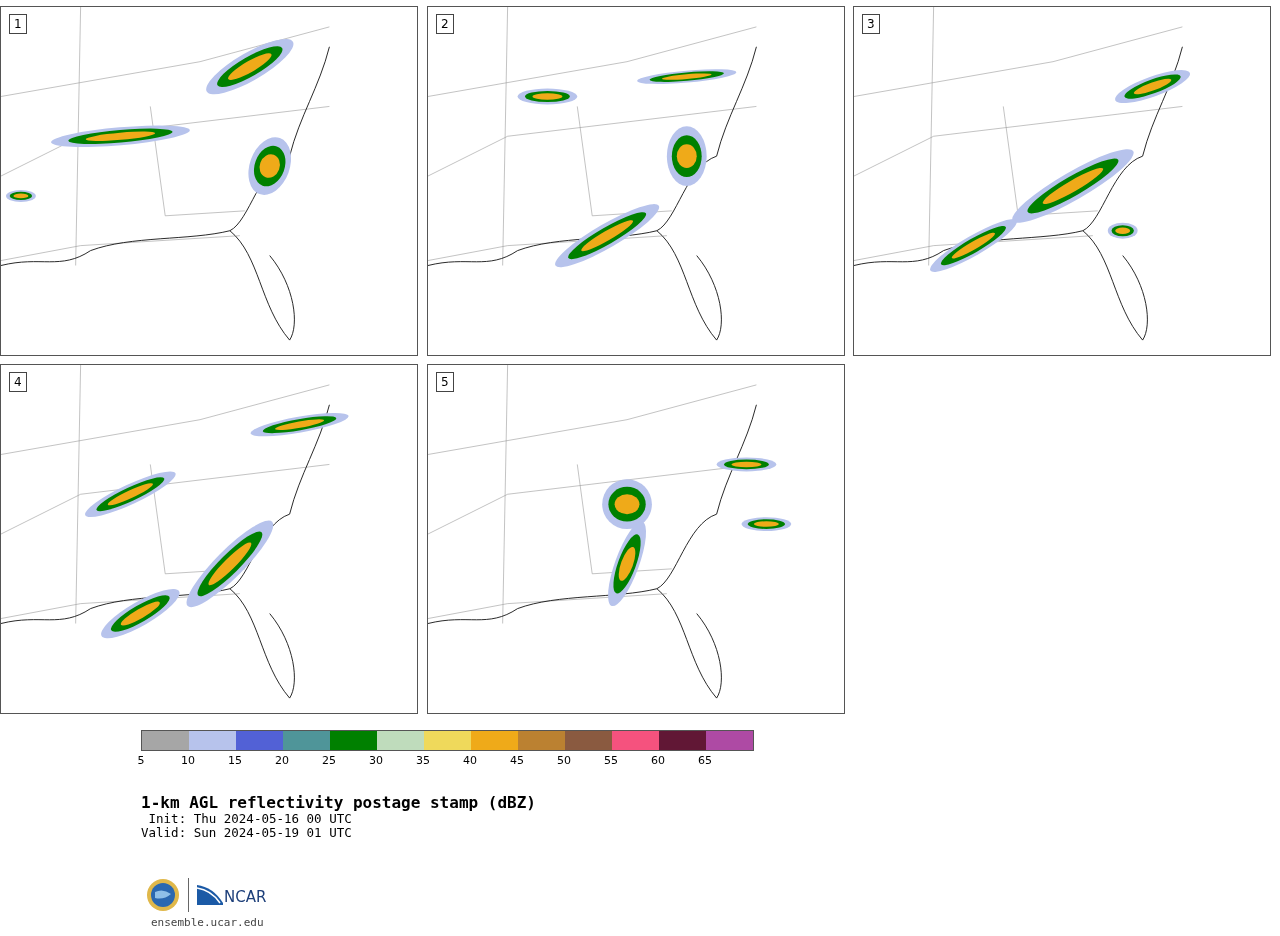 Image resolution: width=1280 pixels, height=936 pixels. I want to click on logo-text: NCAR, so click(245, 897).